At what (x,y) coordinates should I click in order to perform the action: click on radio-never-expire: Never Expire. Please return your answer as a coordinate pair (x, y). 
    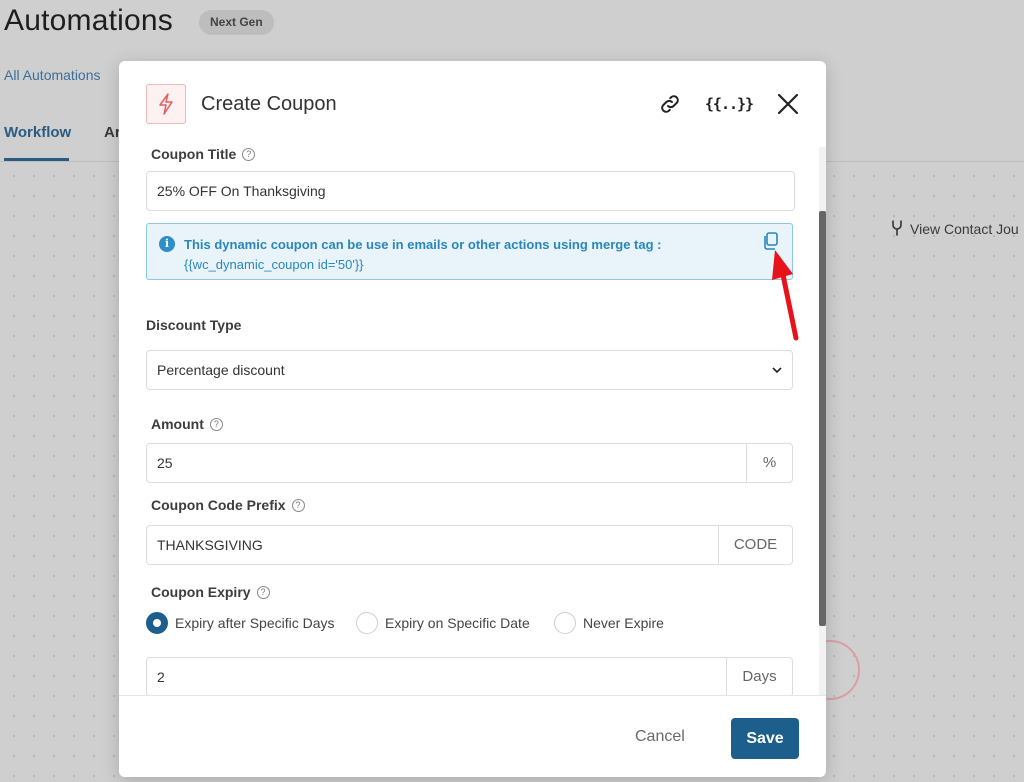
    Looking at the image, I should click on (609, 623).